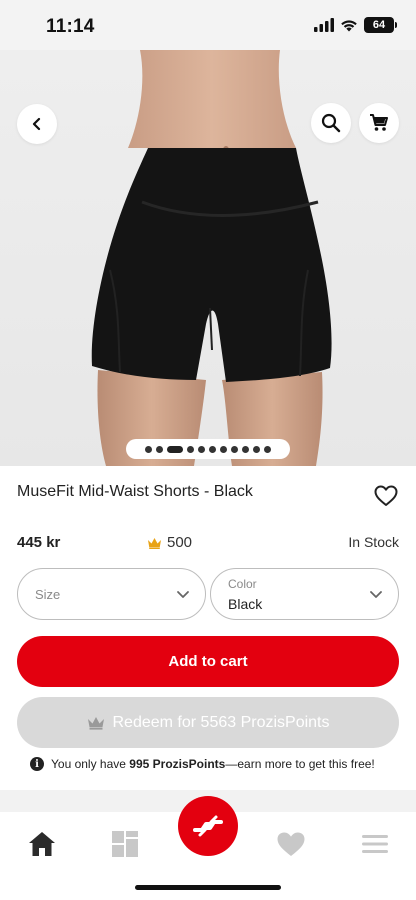 This screenshot has width=416, height=900. I want to click on gallery-pagination, so click(208, 449).